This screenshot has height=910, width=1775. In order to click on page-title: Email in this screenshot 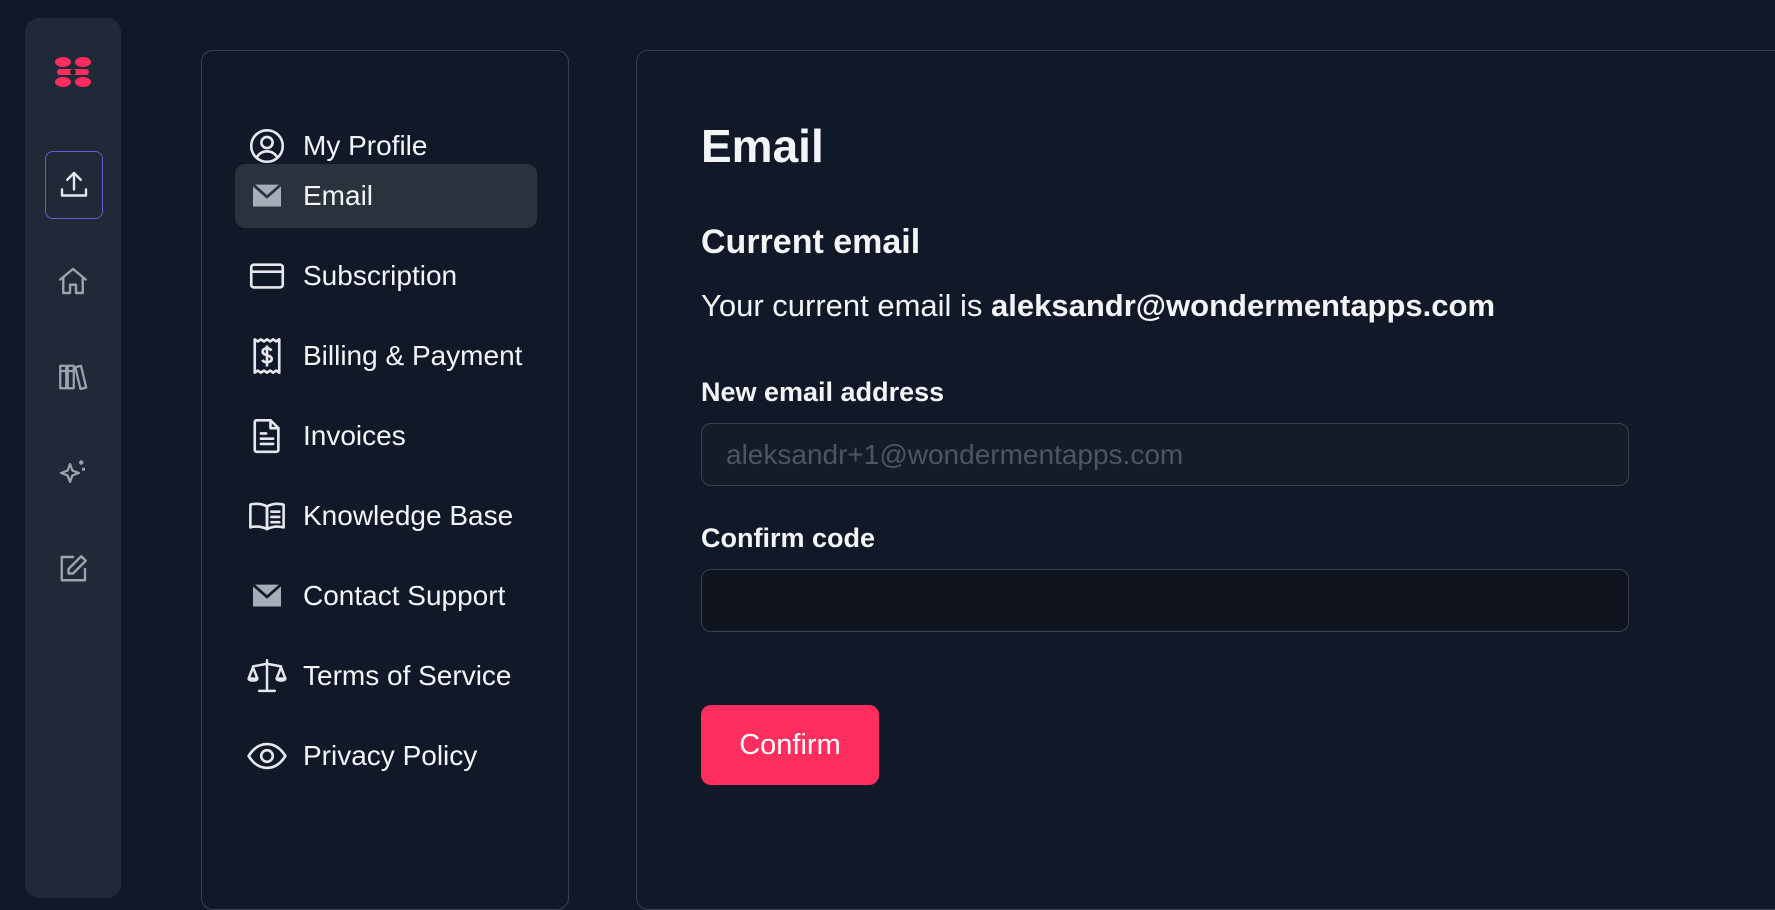, I will do `click(762, 146)`.